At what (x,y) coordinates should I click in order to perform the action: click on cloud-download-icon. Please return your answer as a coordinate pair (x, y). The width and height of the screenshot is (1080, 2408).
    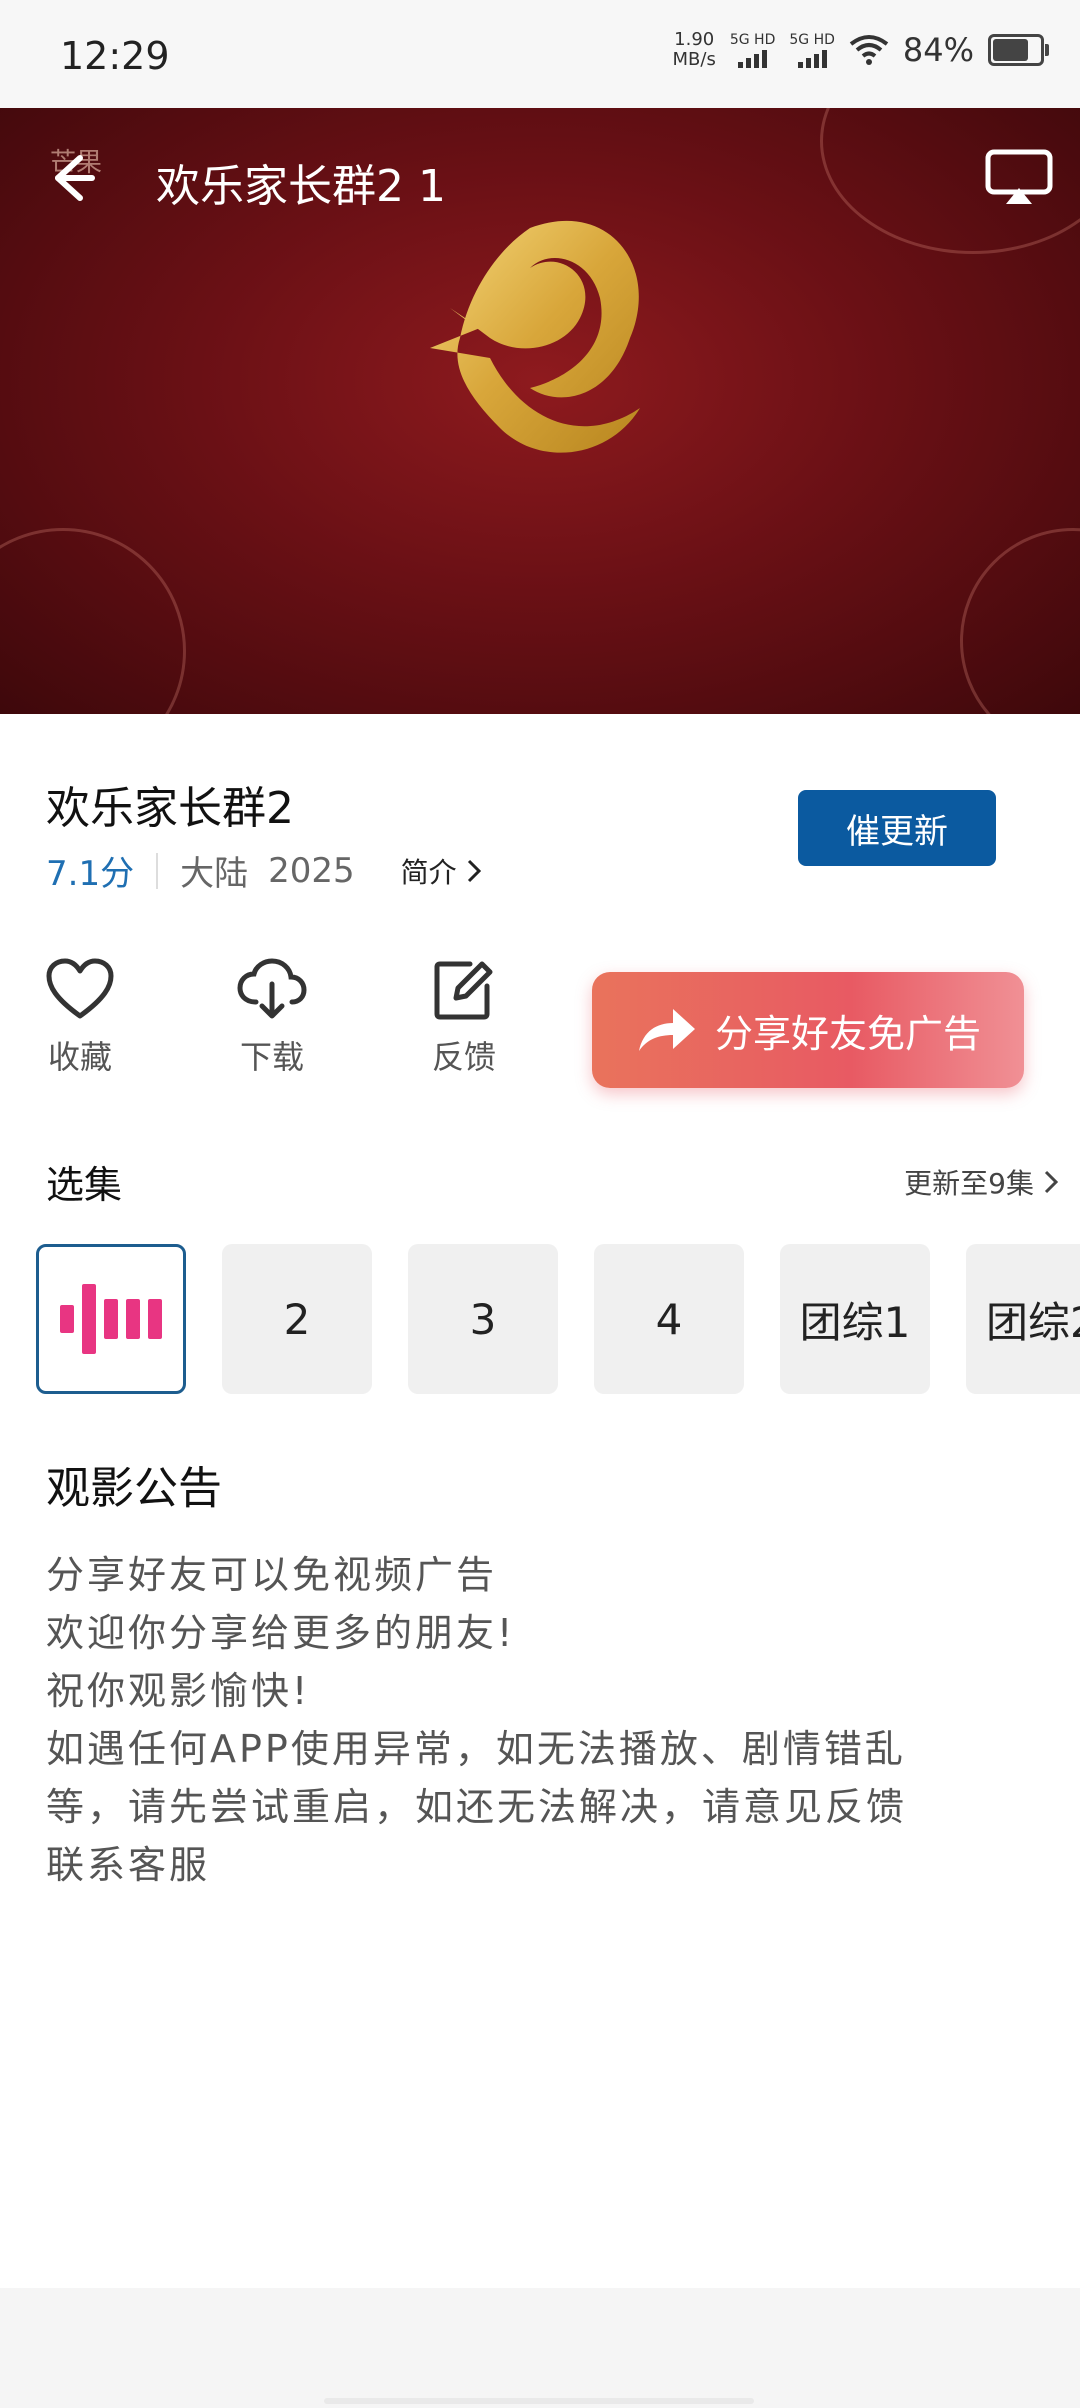
    Looking at the image, I should click on (272, 988).